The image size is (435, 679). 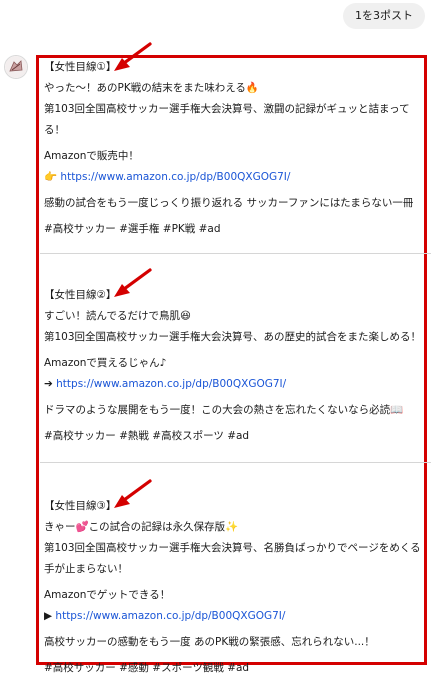 I want to click on post-line: 第103回全国高校サッカー選手権大会決算号、激闘の記録がギュッと詰まって, so click(x=227, y=109).